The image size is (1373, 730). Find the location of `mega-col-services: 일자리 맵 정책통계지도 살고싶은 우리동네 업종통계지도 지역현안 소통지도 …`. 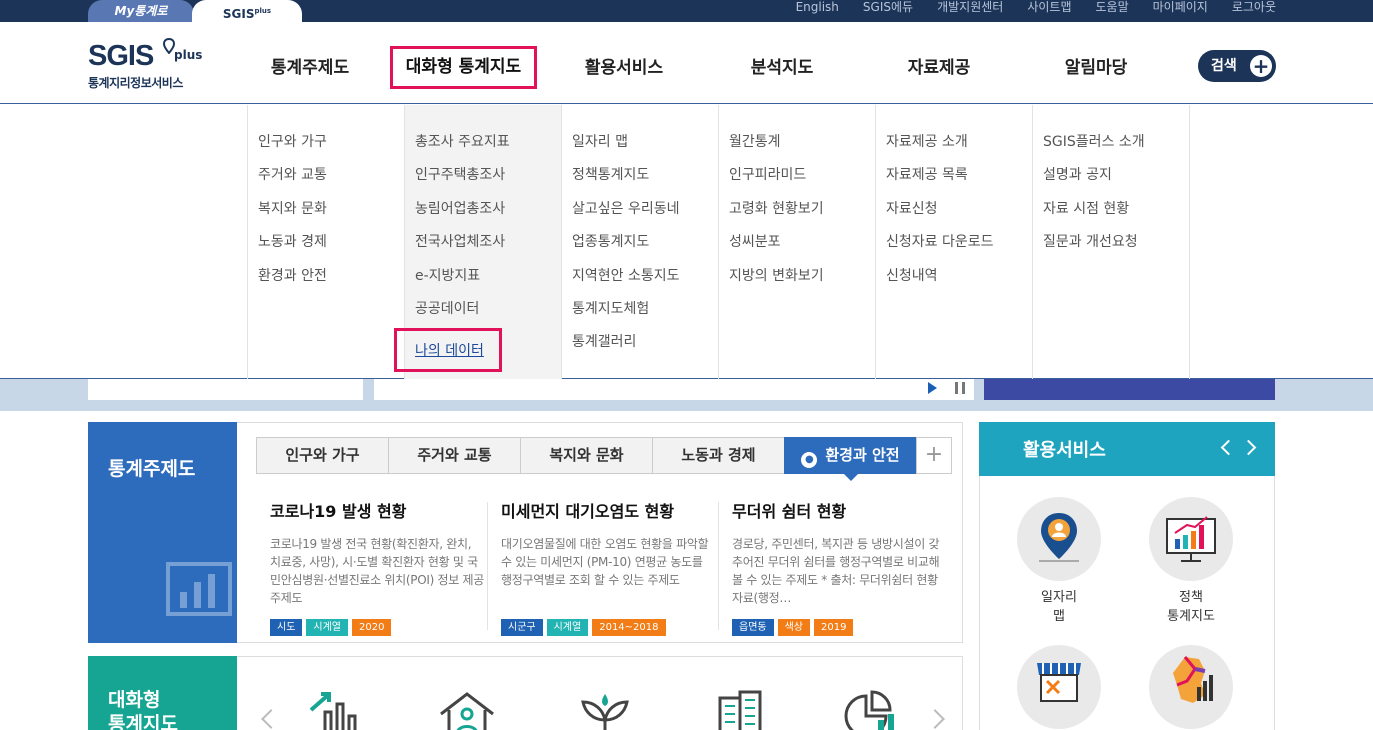

mega-col-services: 일자리 맵 정책통계지도 살고싶은 우리동네 업종통계지도 지역현안 소통지도 … is located at coordinates (640, 242).